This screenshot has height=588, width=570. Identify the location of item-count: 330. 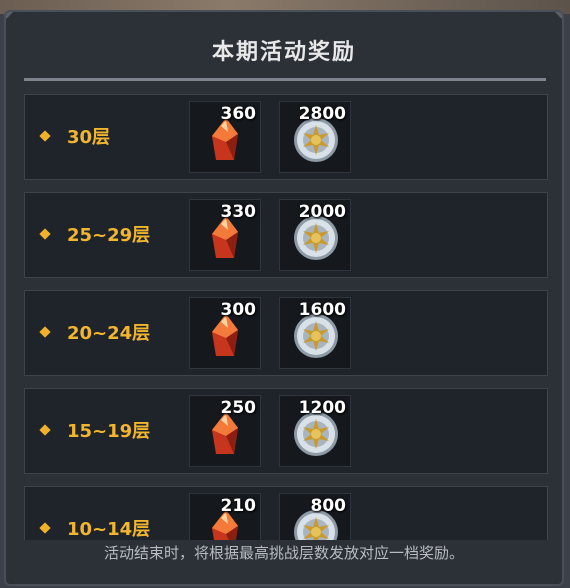
(238, 212).